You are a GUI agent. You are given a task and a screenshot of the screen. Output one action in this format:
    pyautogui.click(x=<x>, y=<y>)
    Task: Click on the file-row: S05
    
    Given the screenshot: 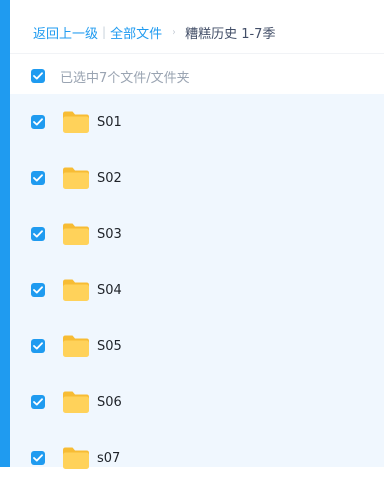 What is the action you would take?
    pyautogui.click(x=197, y=346)
    